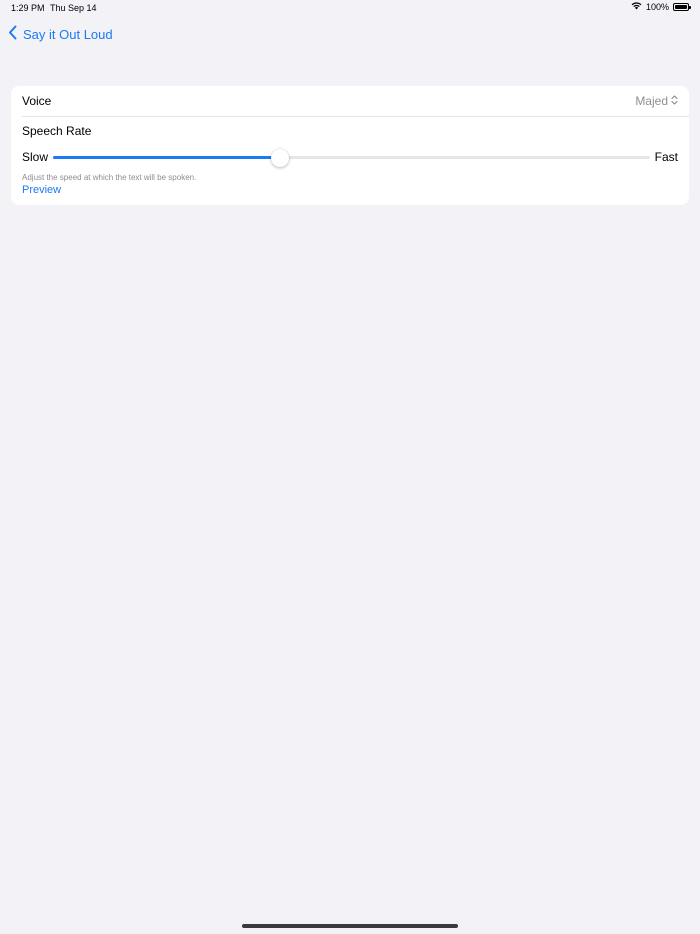 The width and height of the screenshot is (700, 934). Describe the element at coordinates (41, 190) in the screenshot. I see `preview-button: Preview` at that location.